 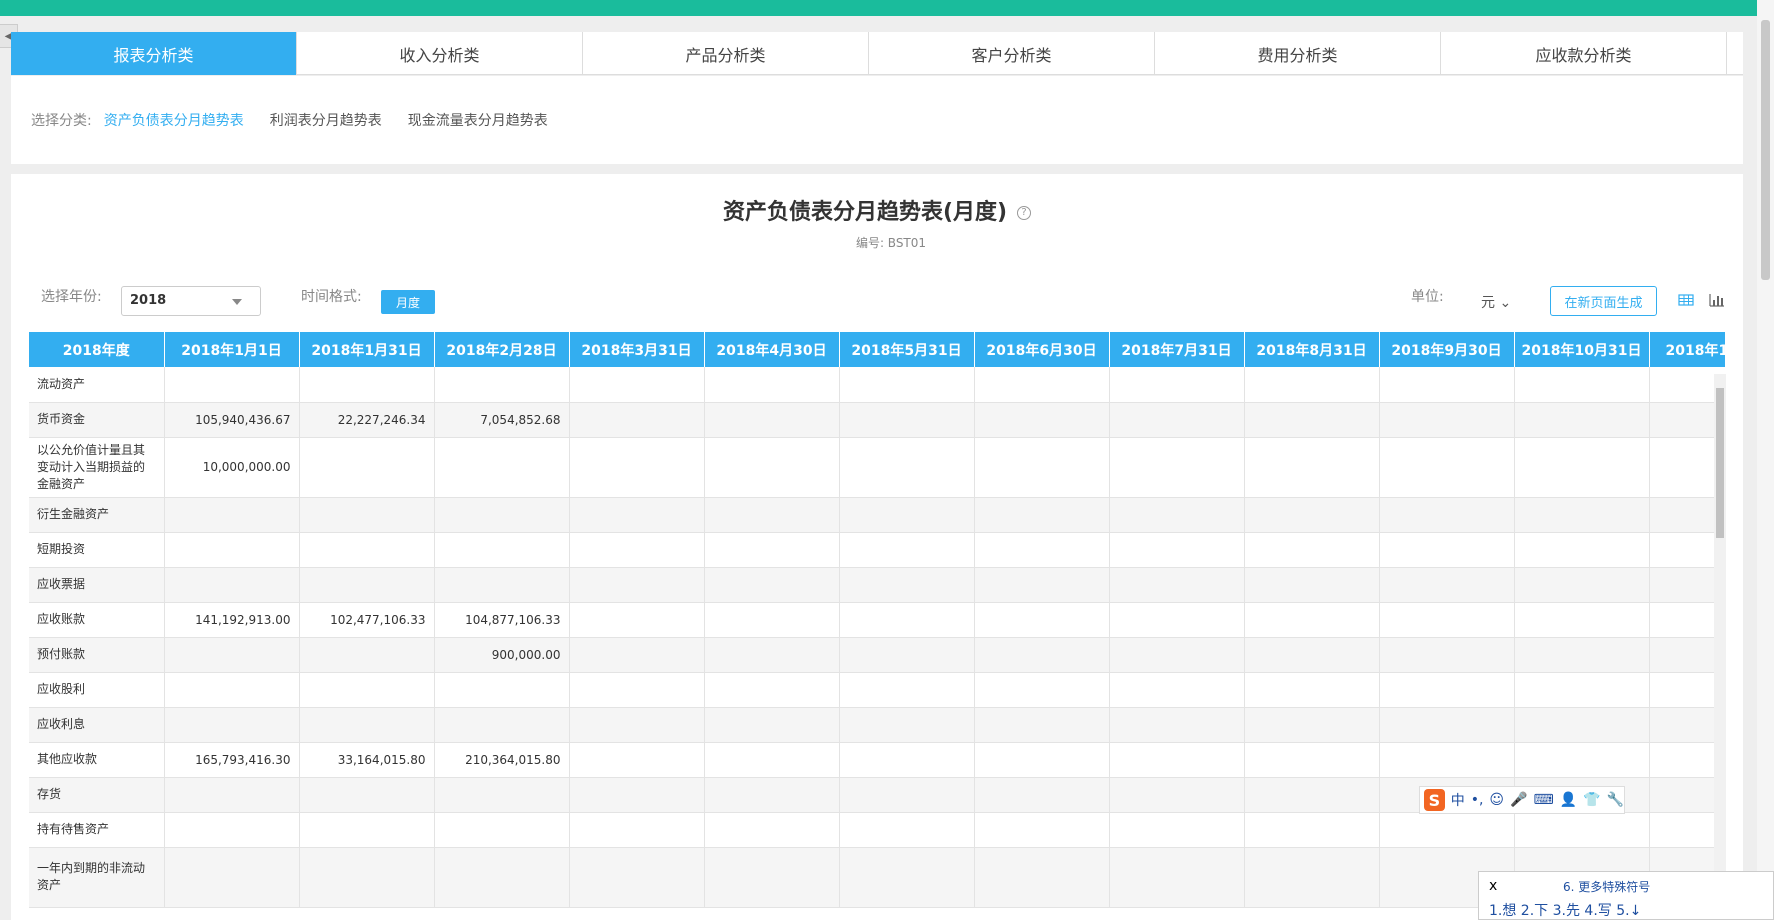 What do you see at coordinates (726, 53) in the screenshot?
I see `tab-product-analysis: 产品分析类` at bounding box center [726, 53].